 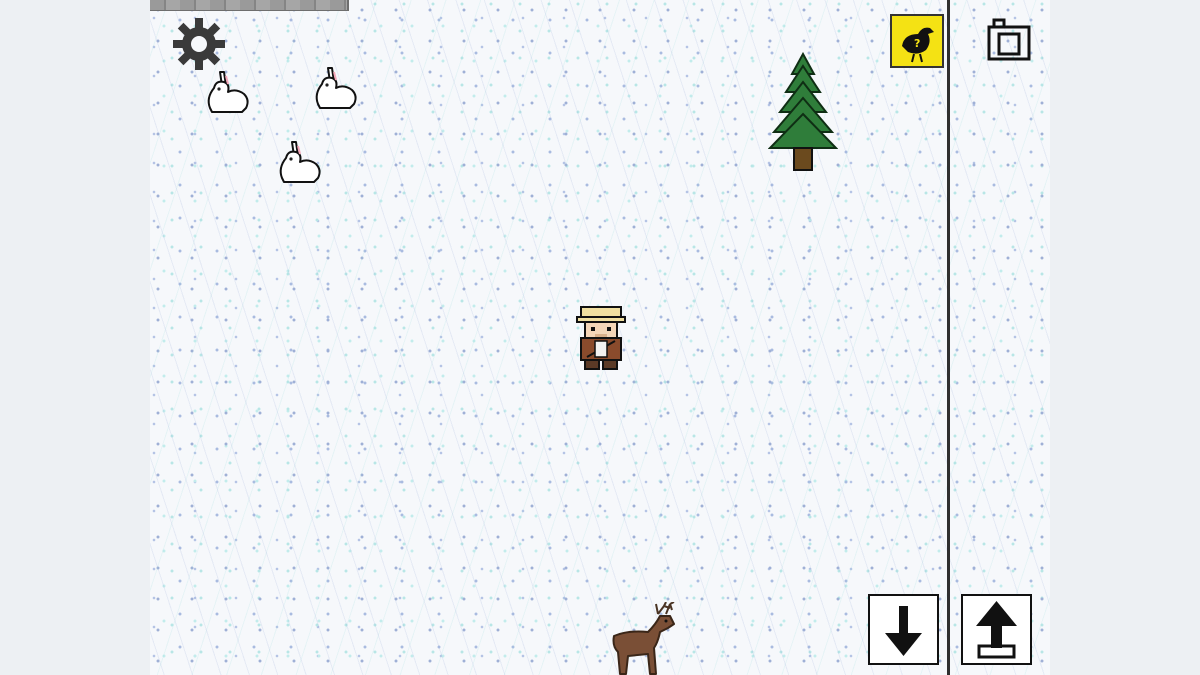 What do you see at coordinates (75, 337) in the screenshot?
I see `letterbox-left` at bounding box center [75, 337].